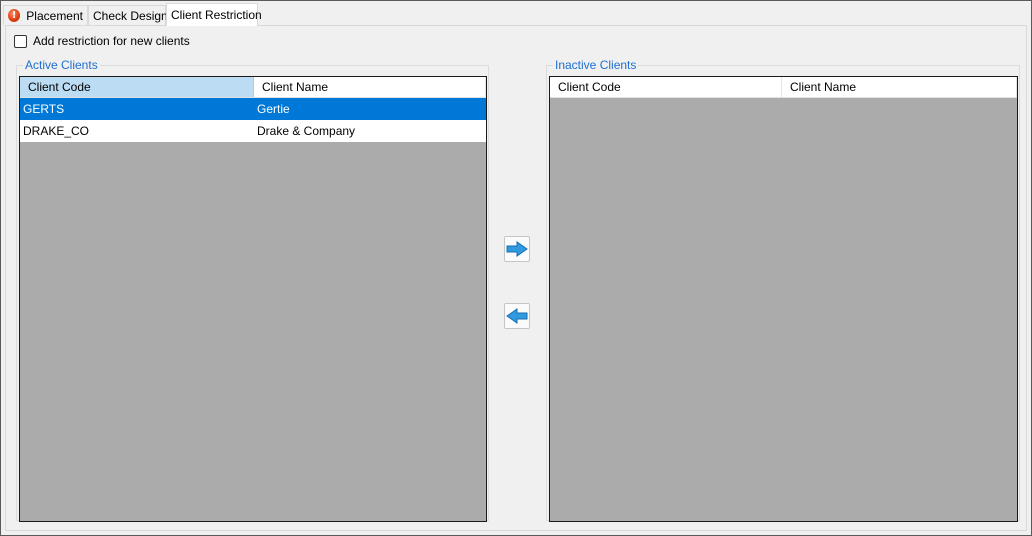 The height and width of the screenshot is (536, 1032). Describe the element at coordinates (61, 65) in the screenshot. I see `active-clients-title: Active Clients` at that location.